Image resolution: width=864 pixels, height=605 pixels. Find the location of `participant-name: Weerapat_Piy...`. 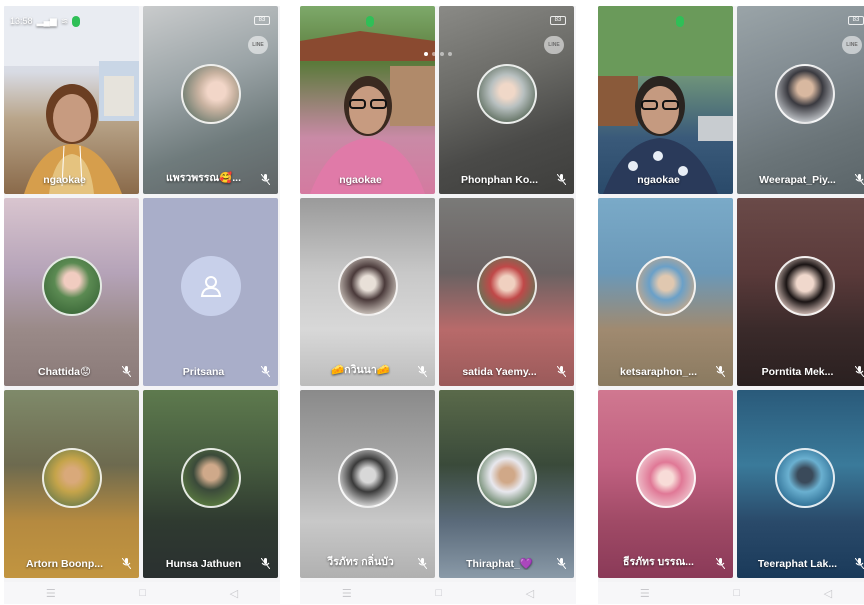

participant-name: Weerapat_Piy... is located at coordinates (797, 180).